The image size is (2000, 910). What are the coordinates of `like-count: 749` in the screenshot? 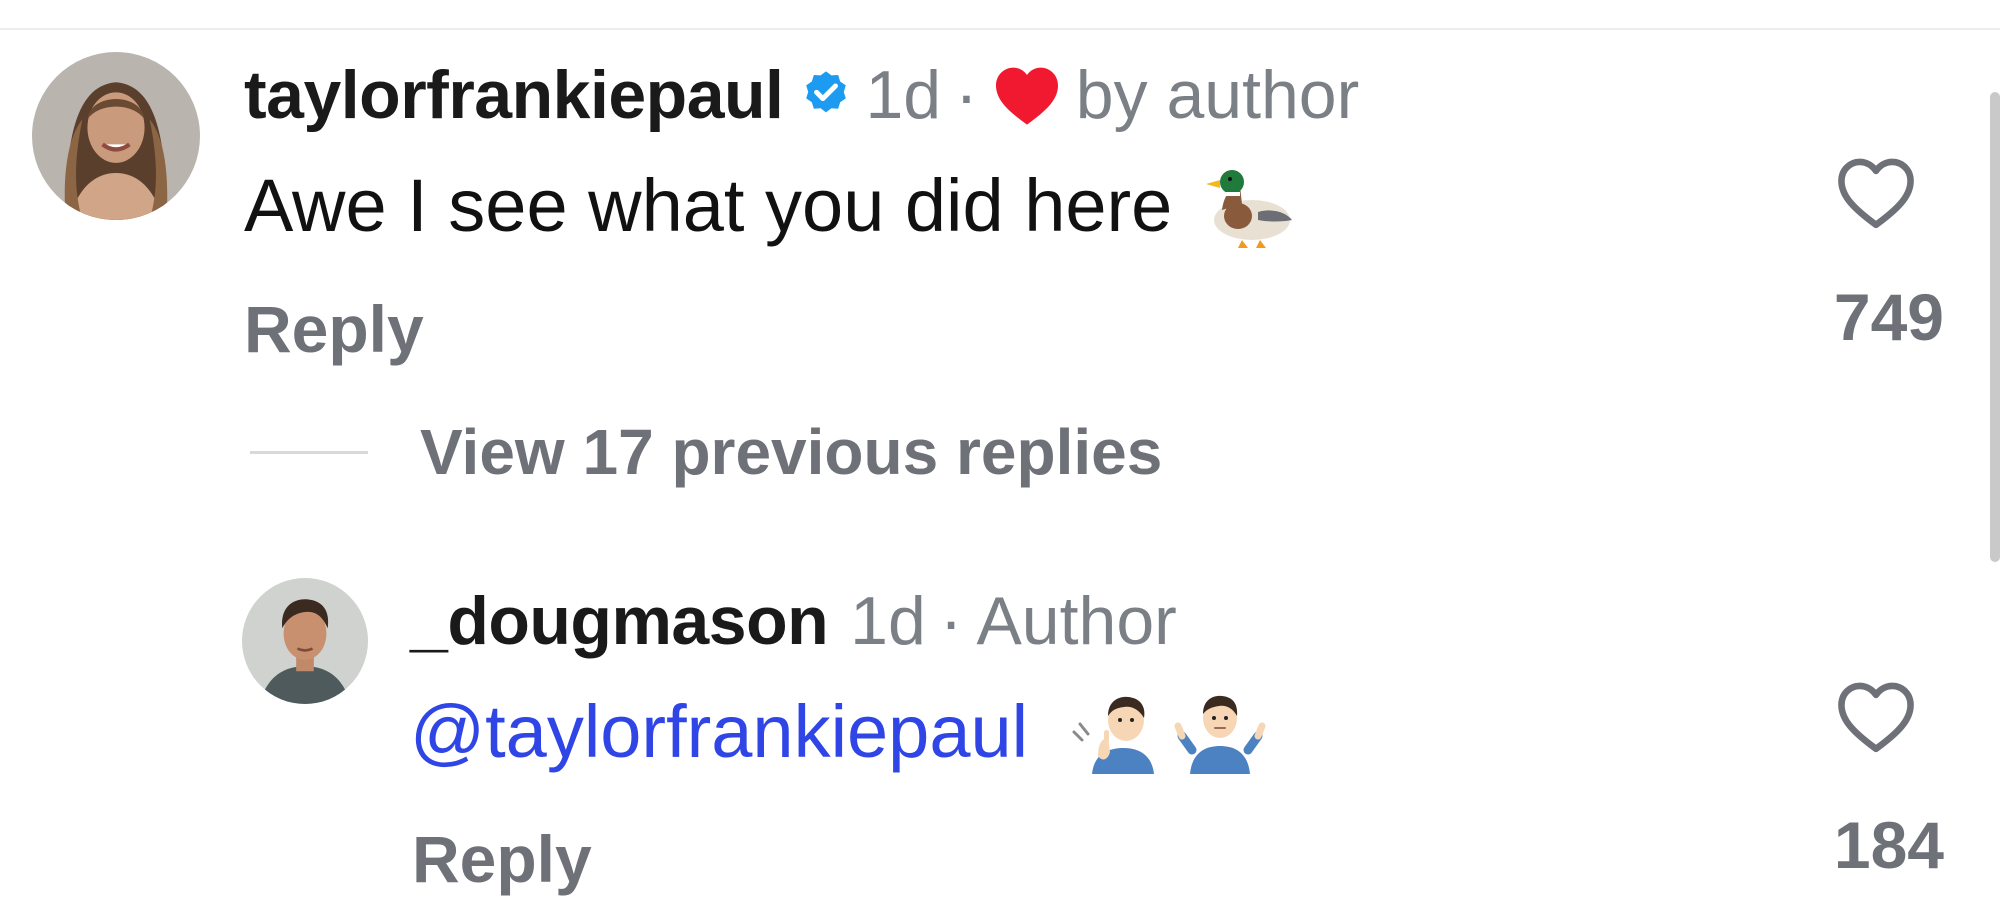 It's located at (1888, 317).